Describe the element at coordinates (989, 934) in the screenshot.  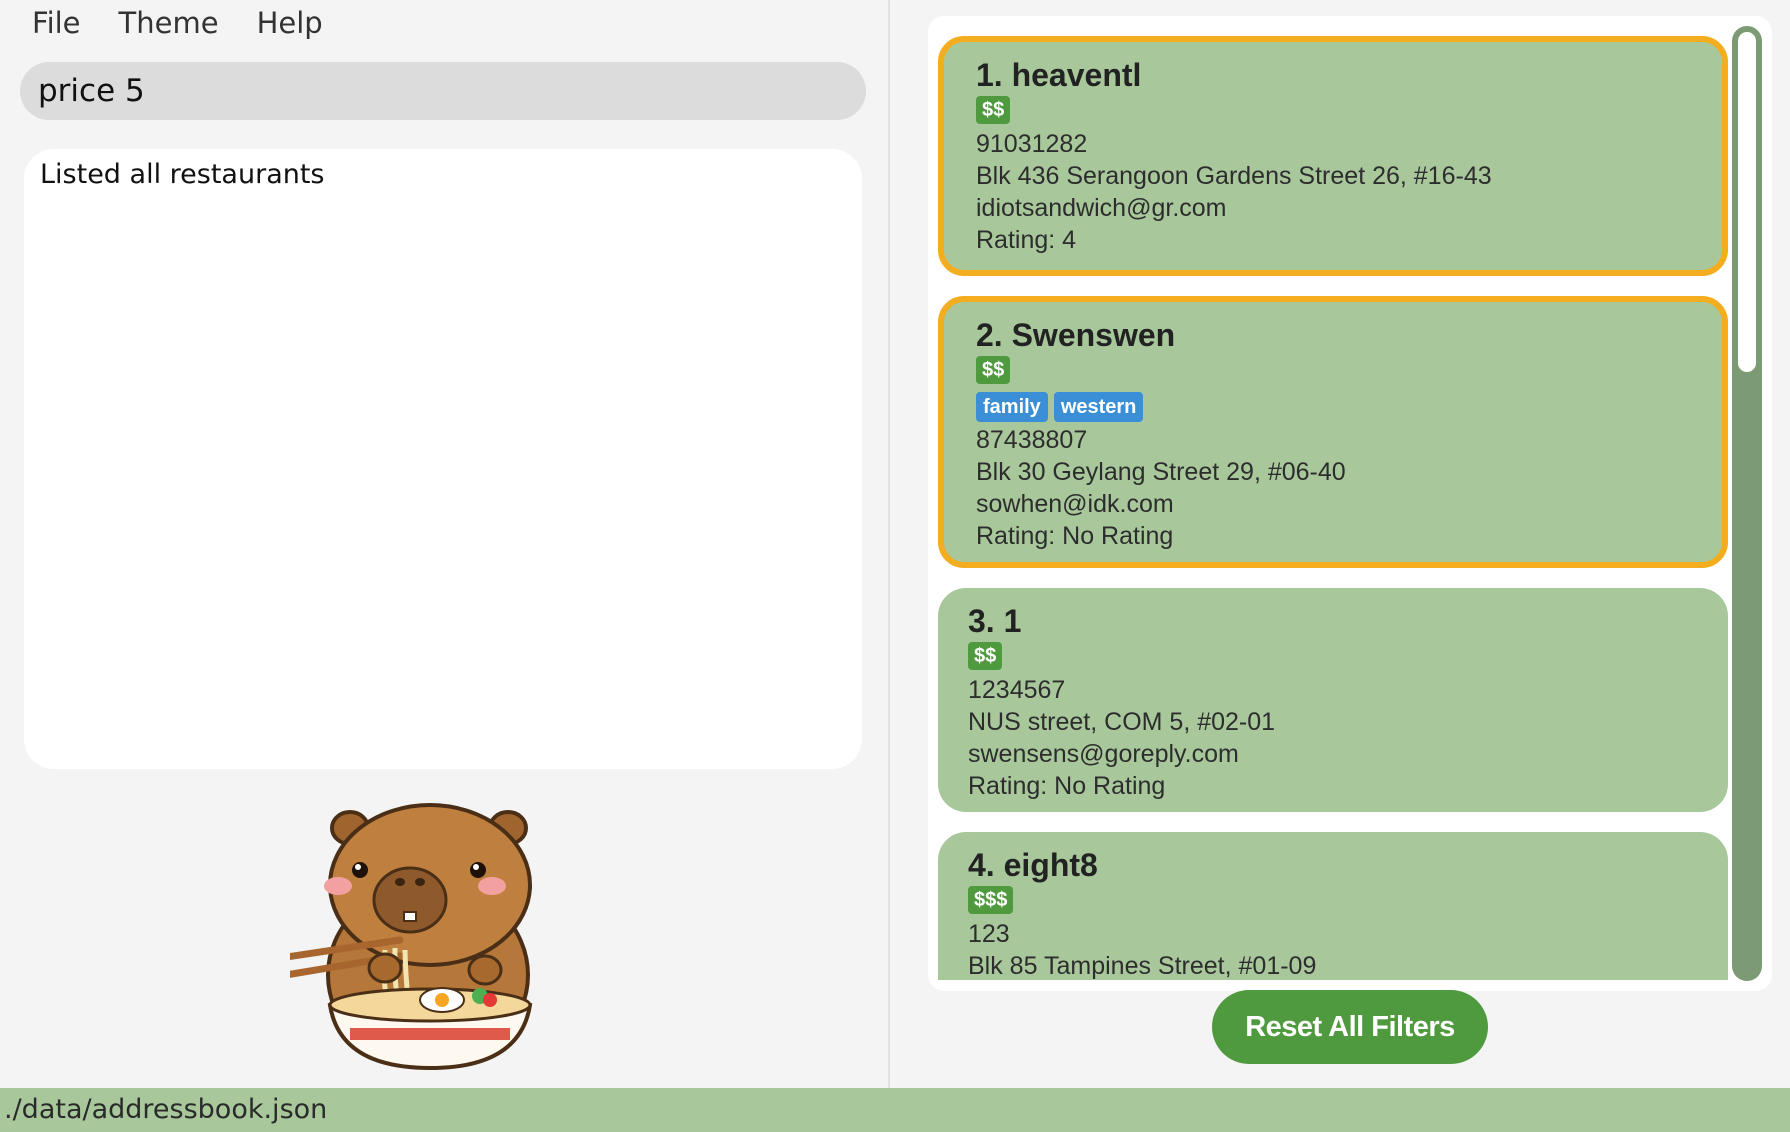
I see `restaurant-phone: 123` at that location.